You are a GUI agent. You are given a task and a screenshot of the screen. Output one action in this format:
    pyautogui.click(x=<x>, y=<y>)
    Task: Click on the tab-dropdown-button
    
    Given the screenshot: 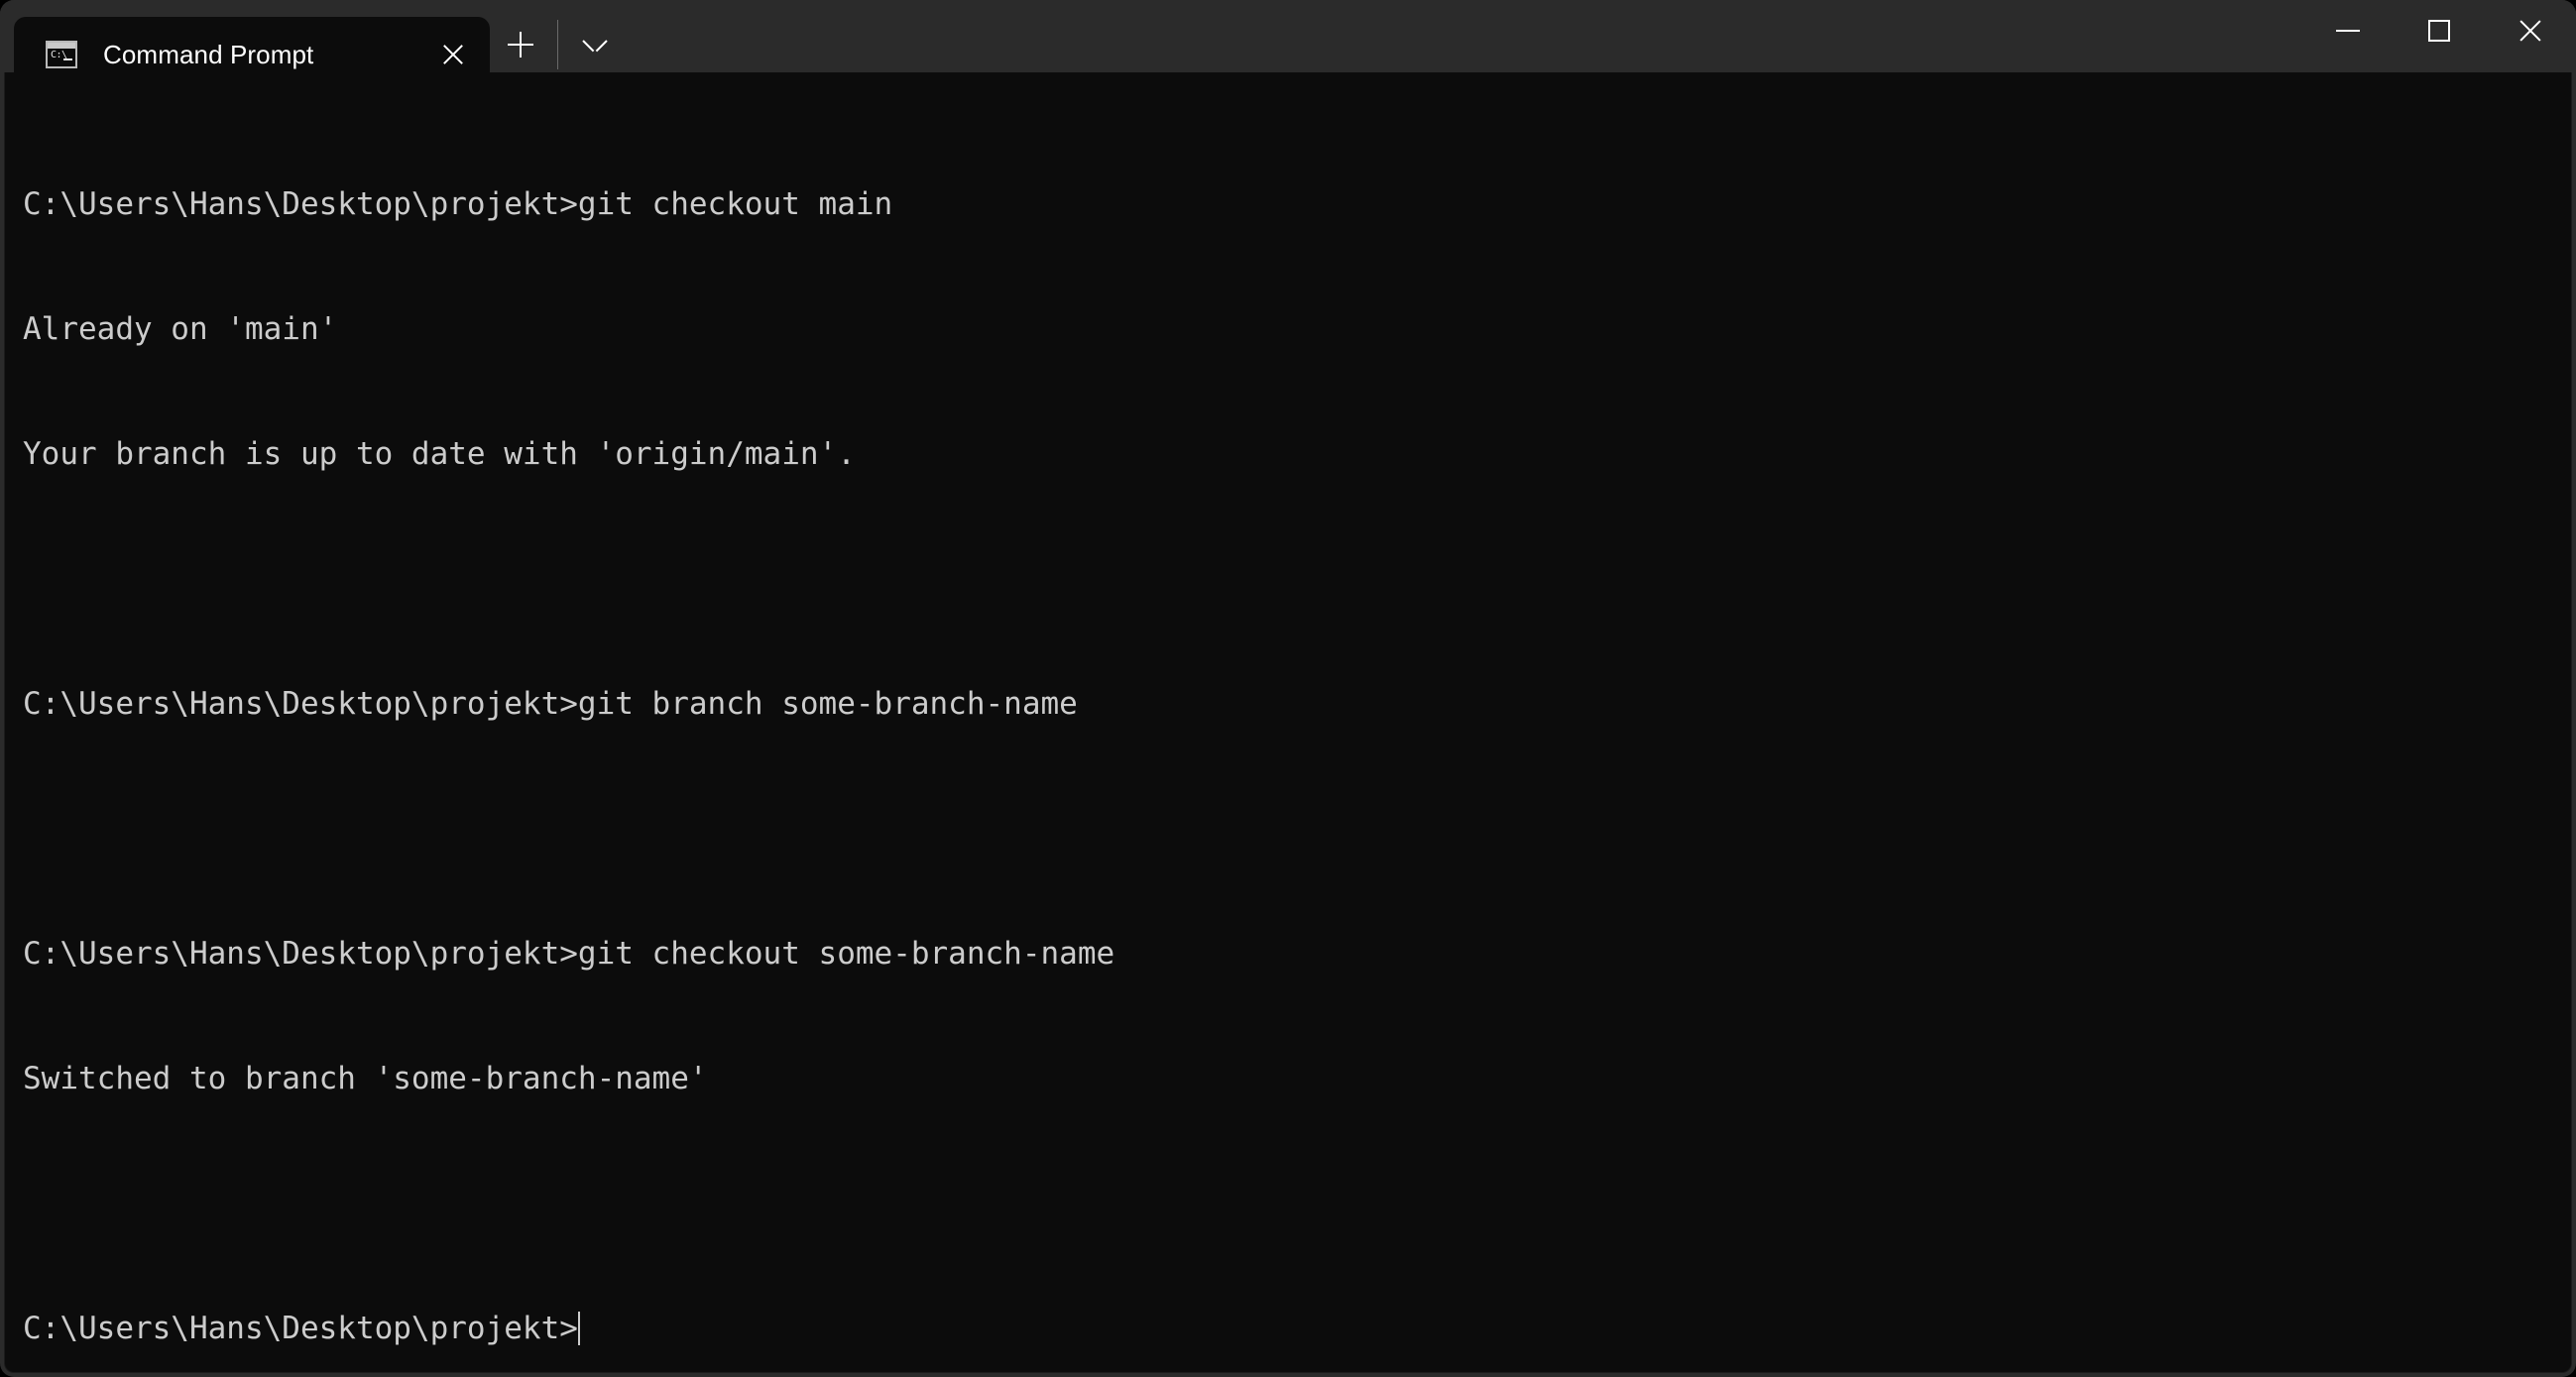 What is the action you would take?
    pyautogui.click(x=595, y=44)
    